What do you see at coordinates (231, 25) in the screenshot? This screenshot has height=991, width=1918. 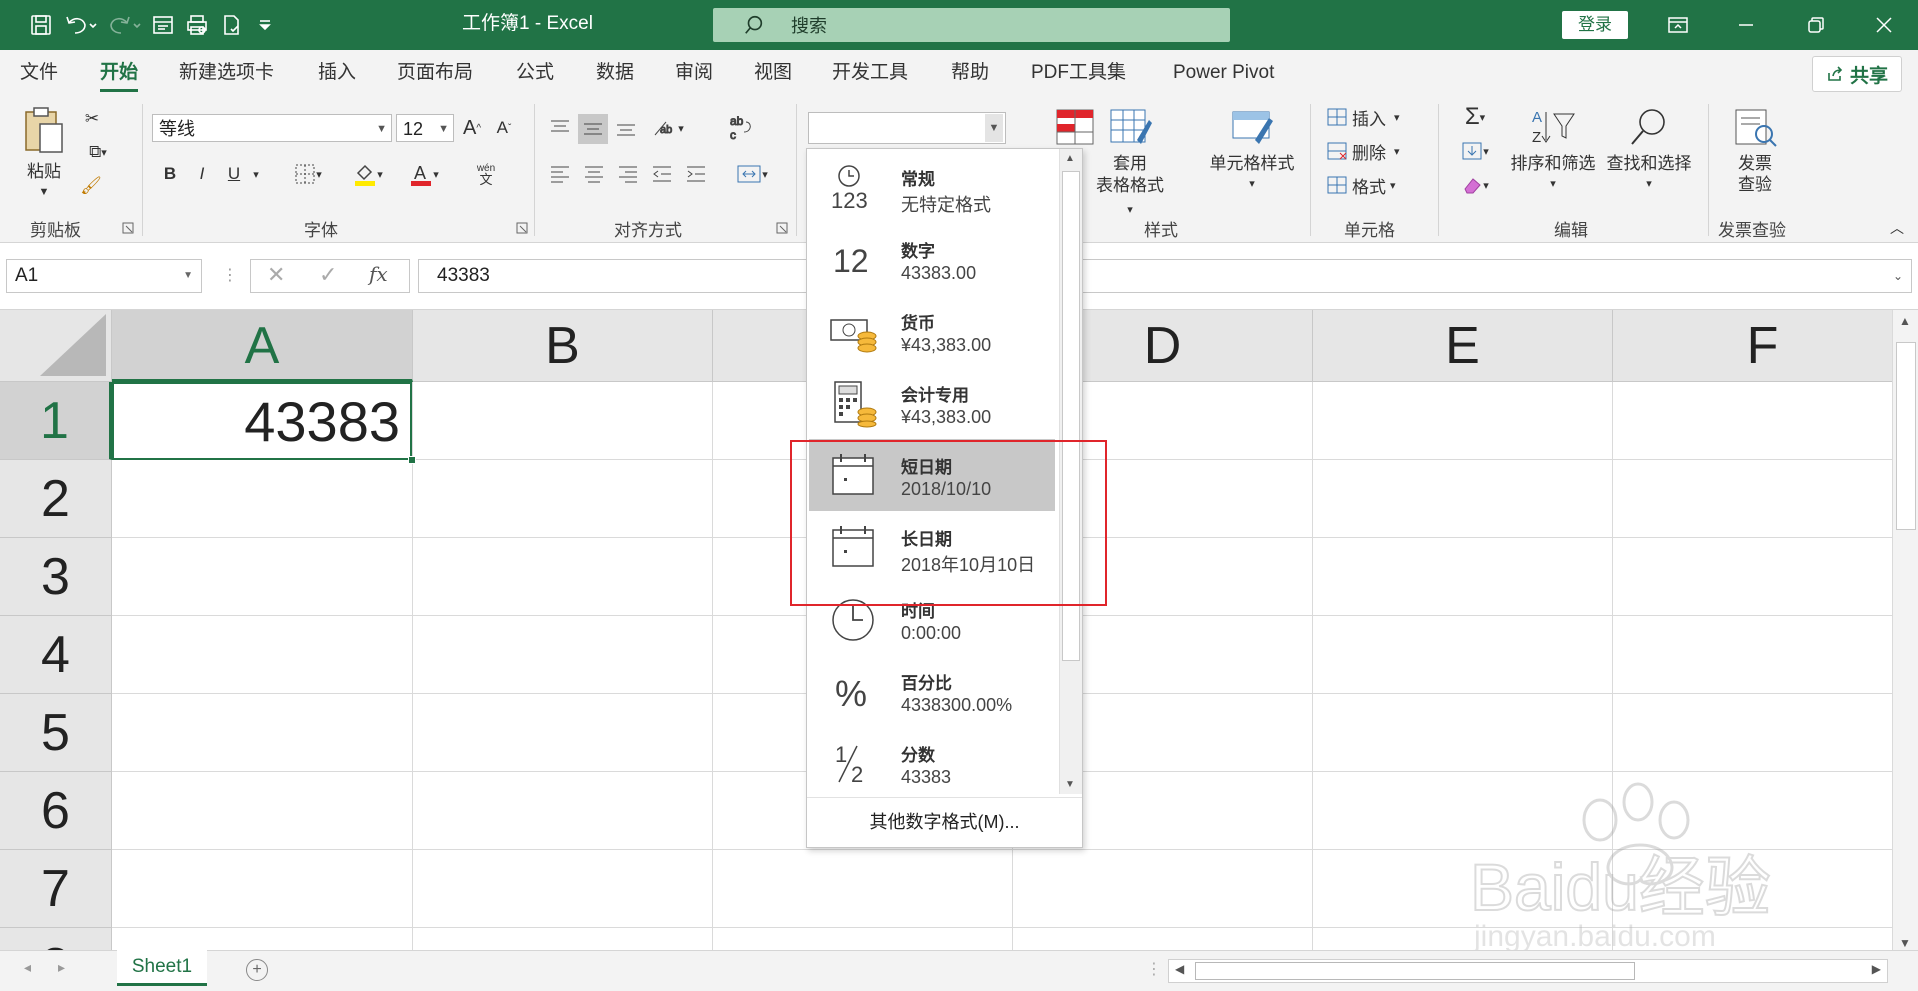 I see `document-check-icon` at bounding box center [231, 25].